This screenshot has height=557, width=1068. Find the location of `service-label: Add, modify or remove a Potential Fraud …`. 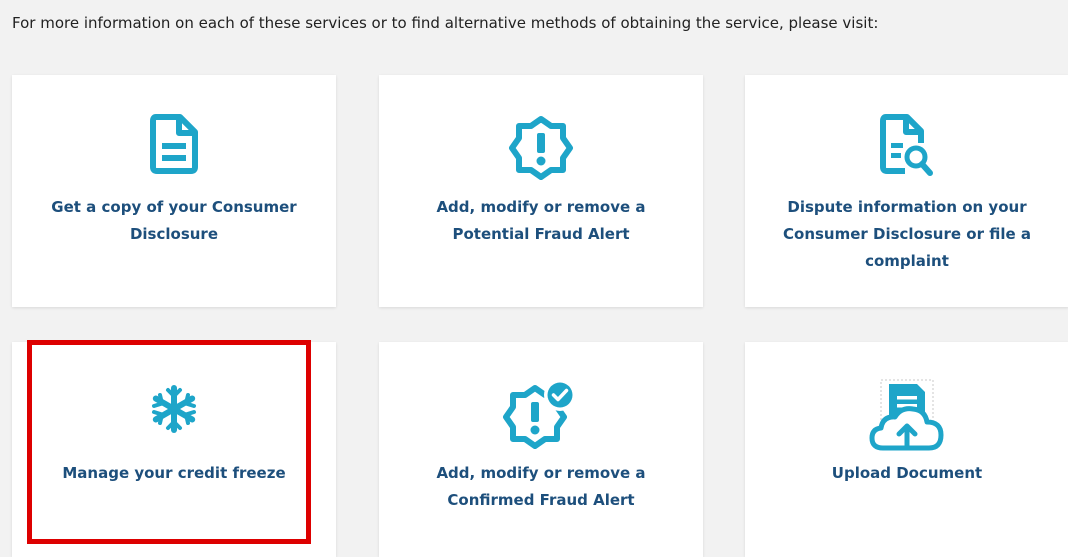

service-label: Add, modify or remove a Potential Fraud … is located at coordinates (541, 220).